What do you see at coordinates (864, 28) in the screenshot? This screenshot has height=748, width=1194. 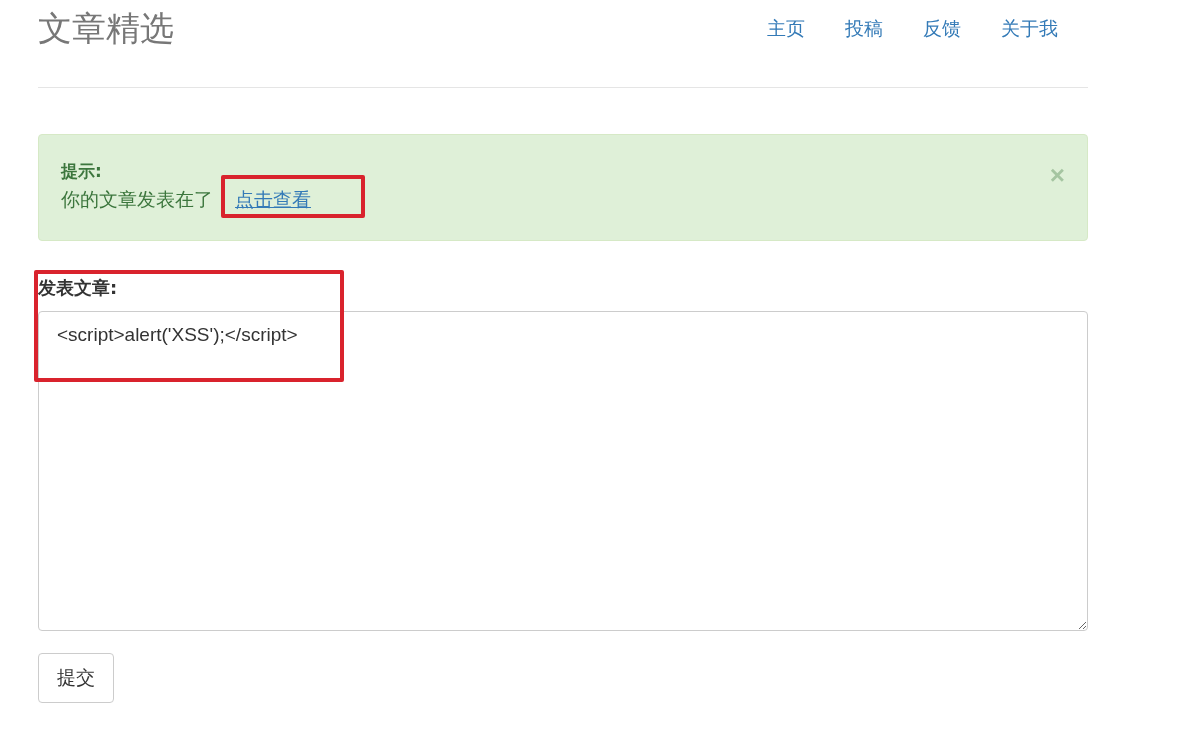 I see `nav-link: 投稿` at bounding box center [864, 28].